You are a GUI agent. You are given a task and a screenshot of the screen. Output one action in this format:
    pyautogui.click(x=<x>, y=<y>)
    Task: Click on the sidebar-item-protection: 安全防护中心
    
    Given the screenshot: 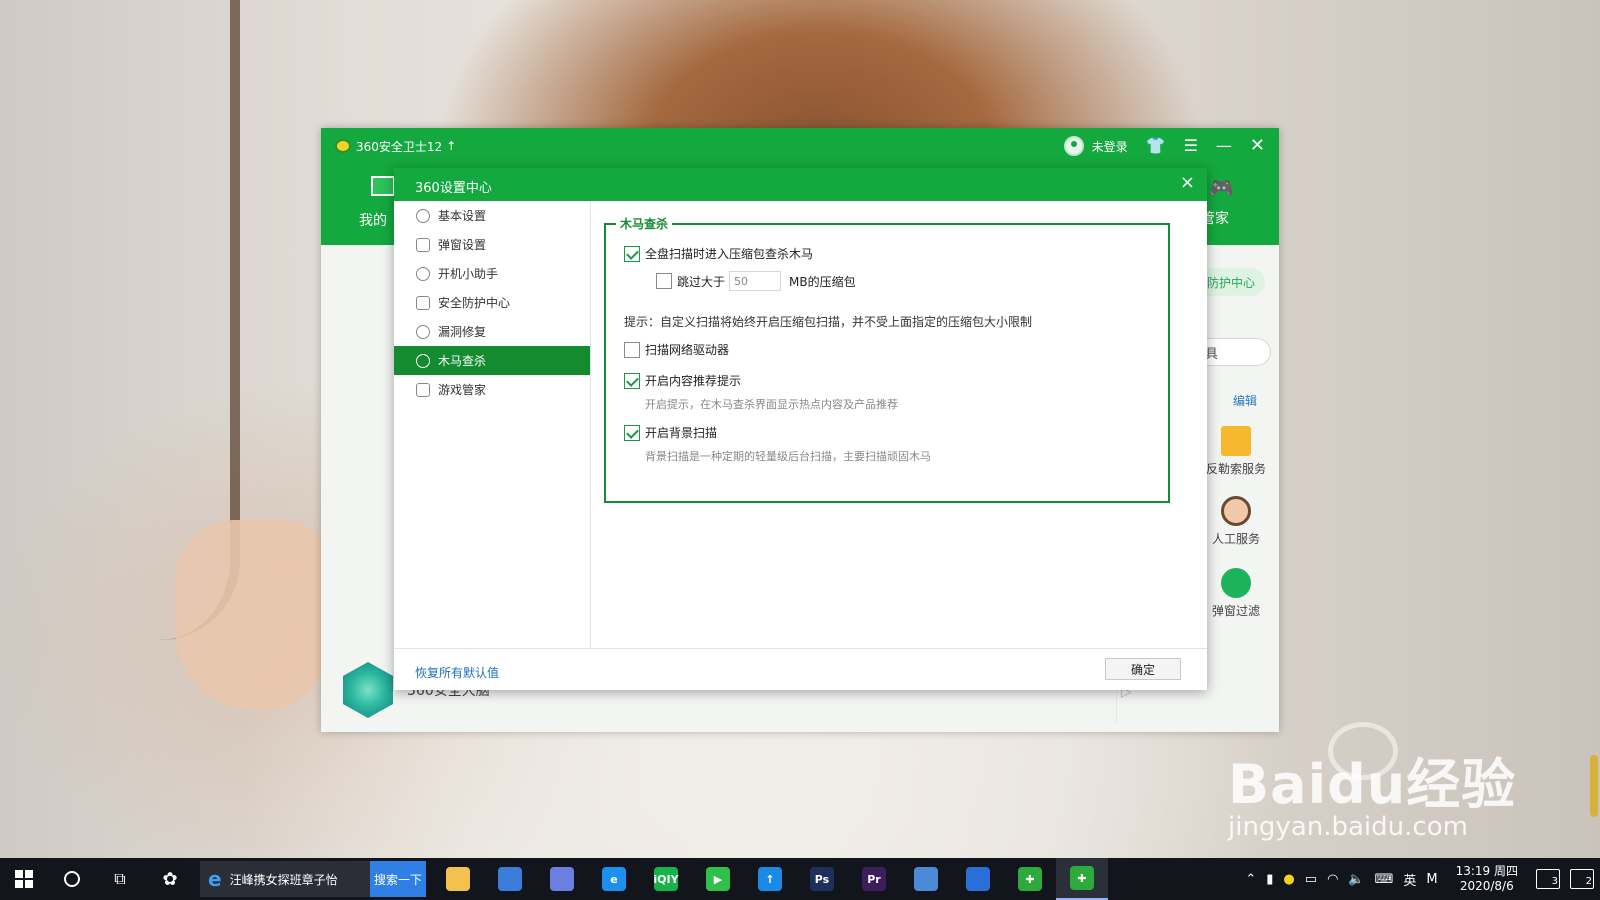 What is the action you would take?
    pyautogui.click(x=492, y=302)
    